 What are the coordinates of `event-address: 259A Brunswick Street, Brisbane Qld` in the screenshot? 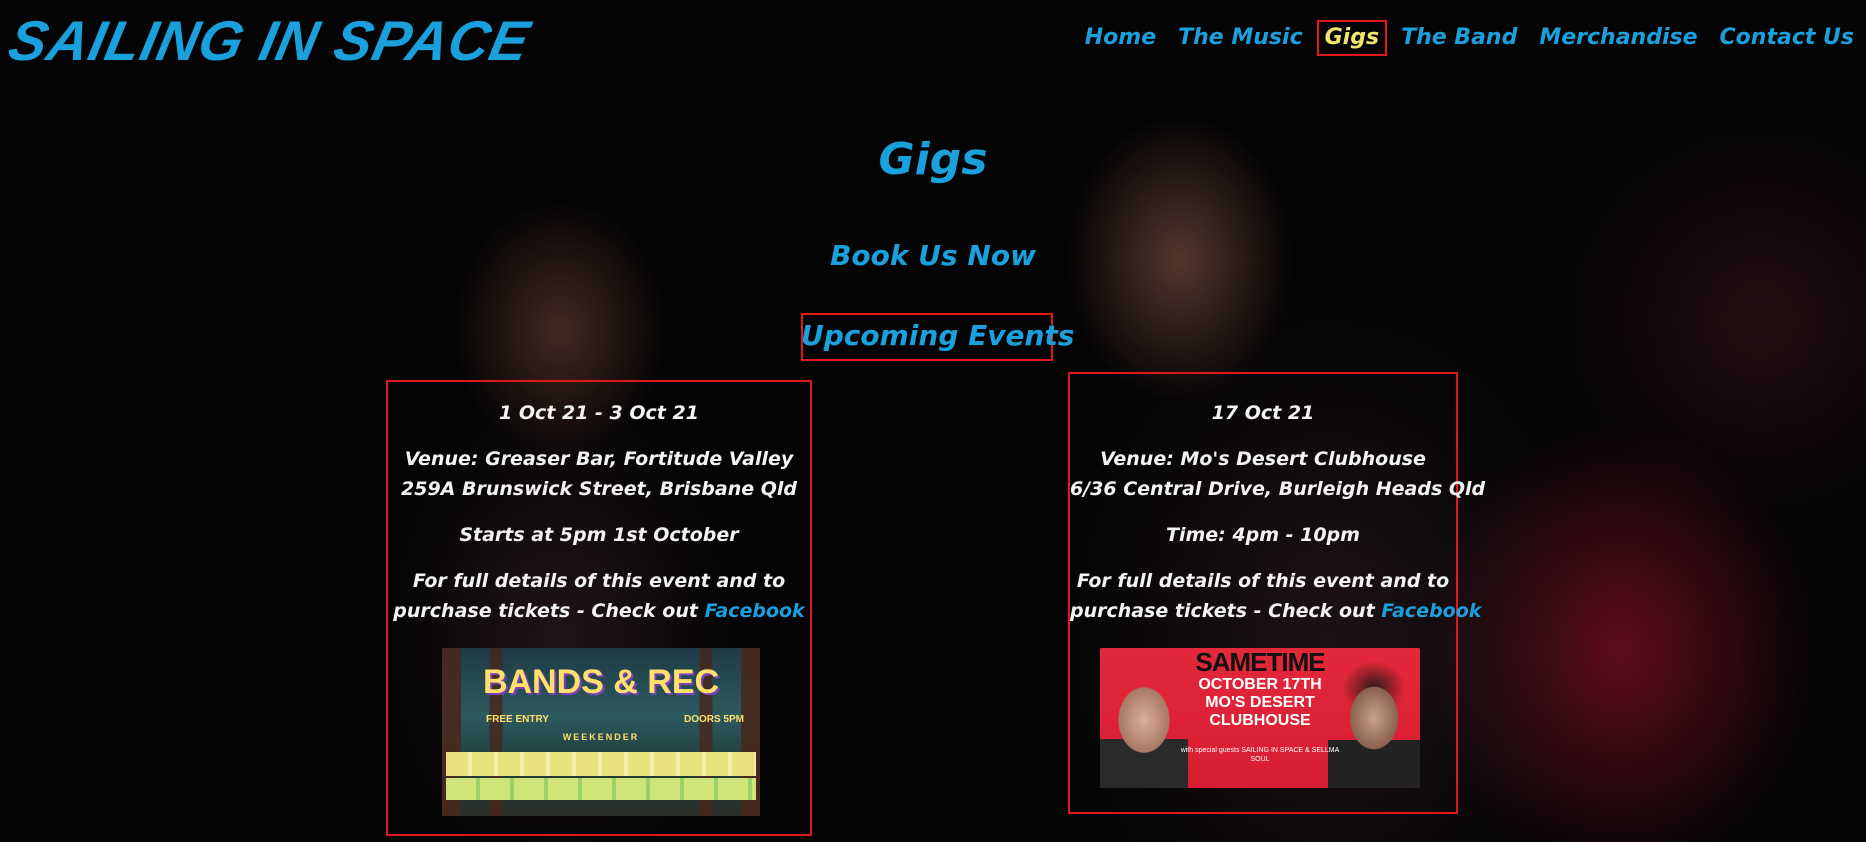 It's located at (599, 489).